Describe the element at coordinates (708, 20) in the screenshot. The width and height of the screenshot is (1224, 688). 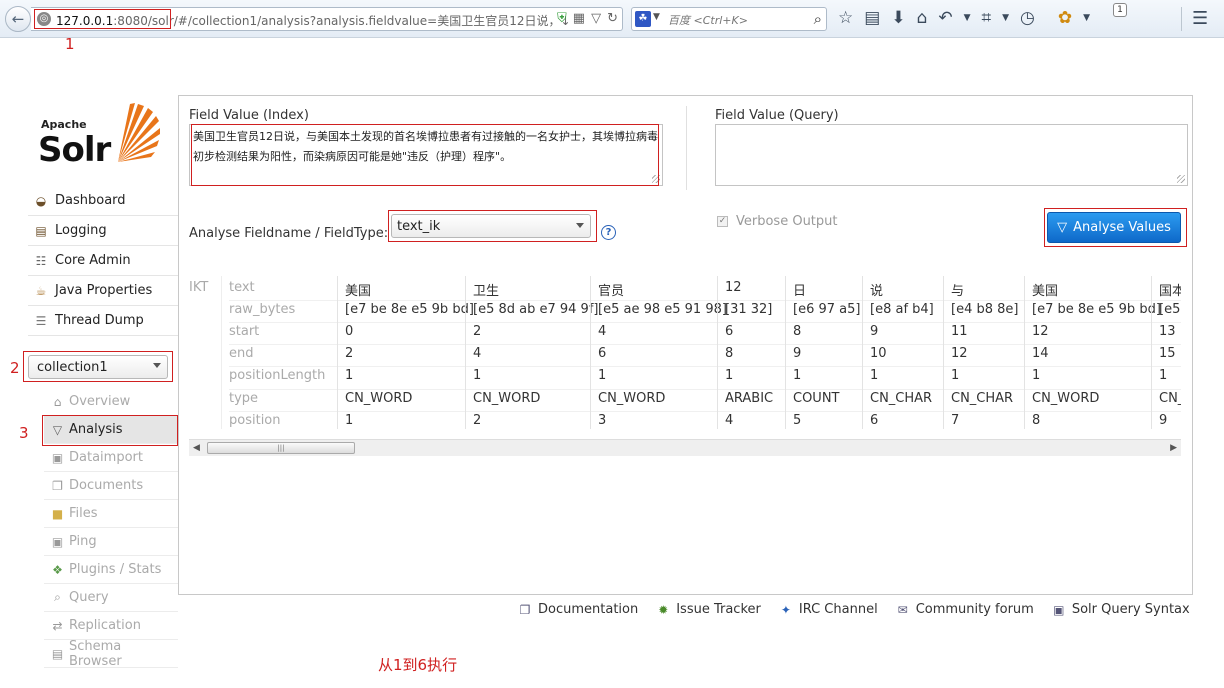
I see `search-placeholder: 百度 <Ctrl+K>` at that location.